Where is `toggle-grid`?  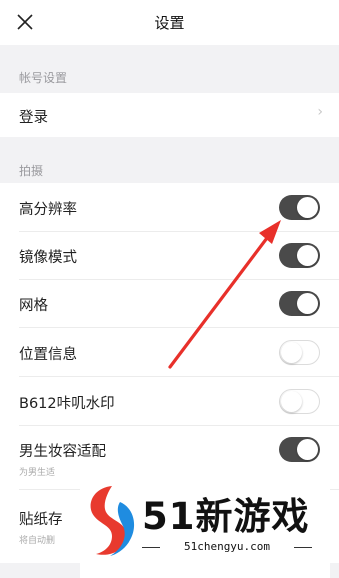 toggle-grid is located at coordinates (299, 303).